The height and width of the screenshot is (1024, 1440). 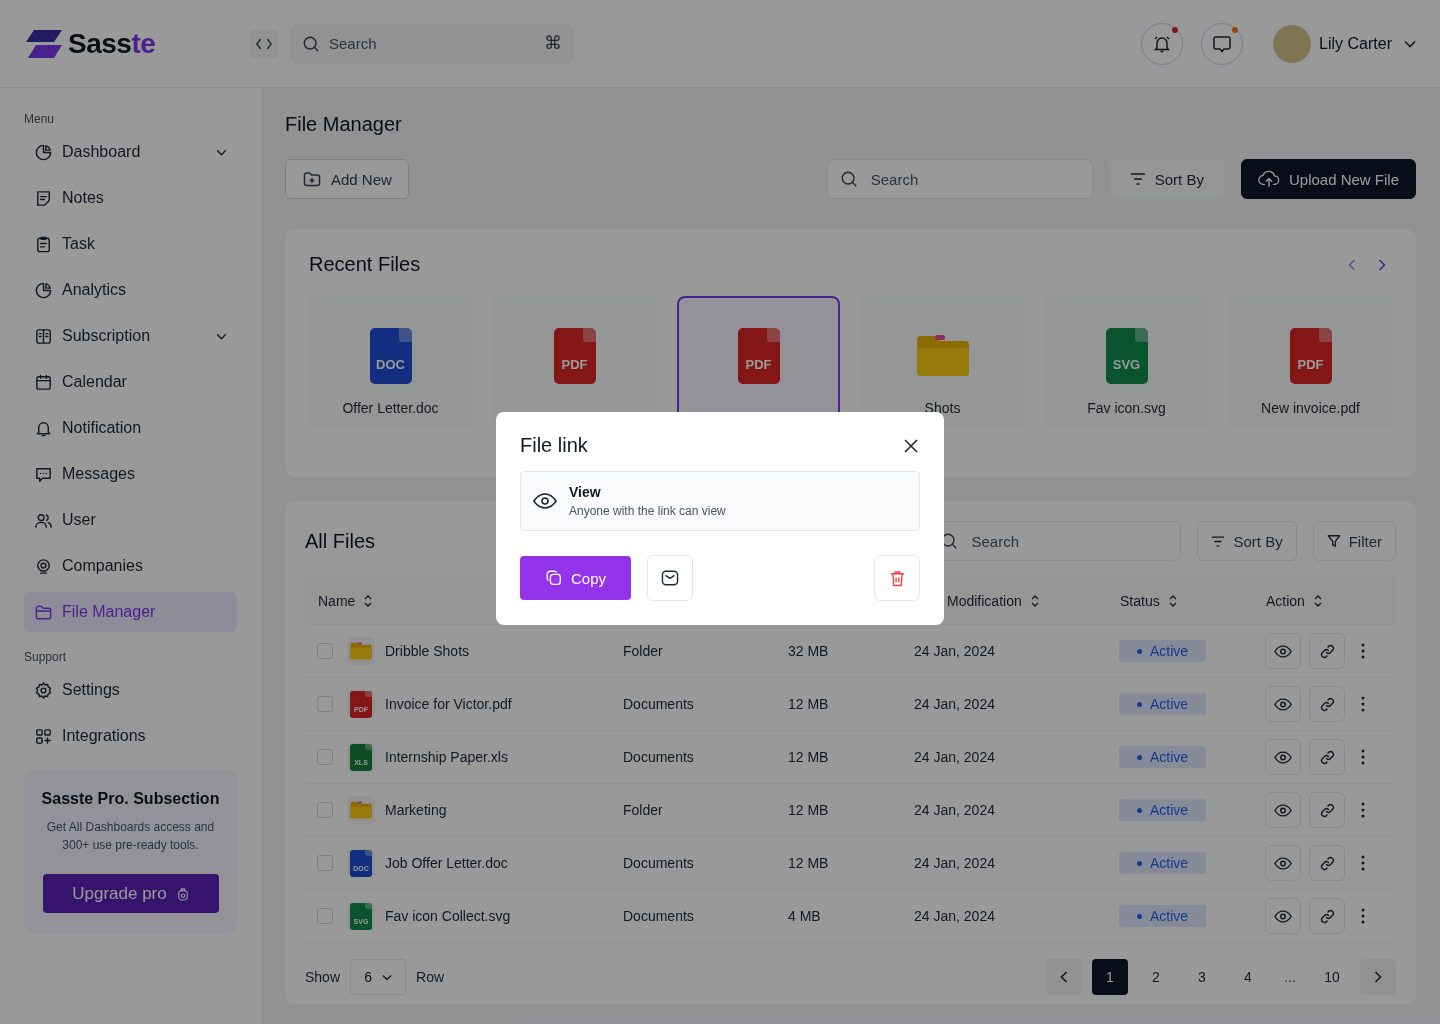 What do you see at coordinates (130, 893) in the screenshot?
I see `upgrade-button: Upgrade pro` at bounding box center [130, 893].